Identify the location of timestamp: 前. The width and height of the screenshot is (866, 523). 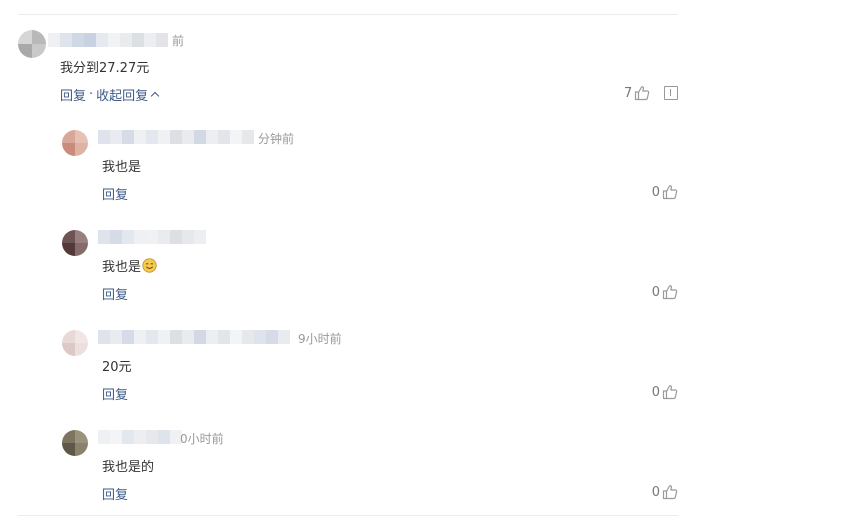
(178, 41).